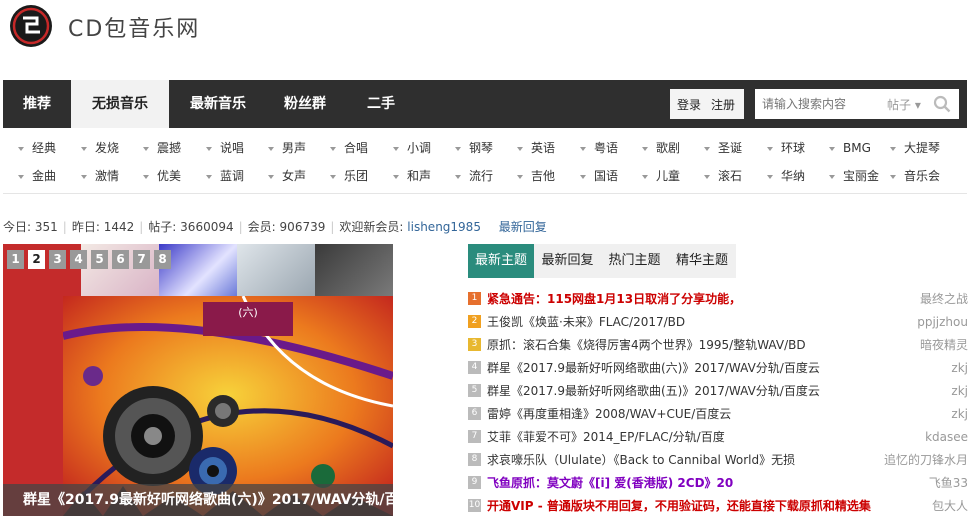  I want to click on nav-item-latest: 最新音乐, so click(218, 104).